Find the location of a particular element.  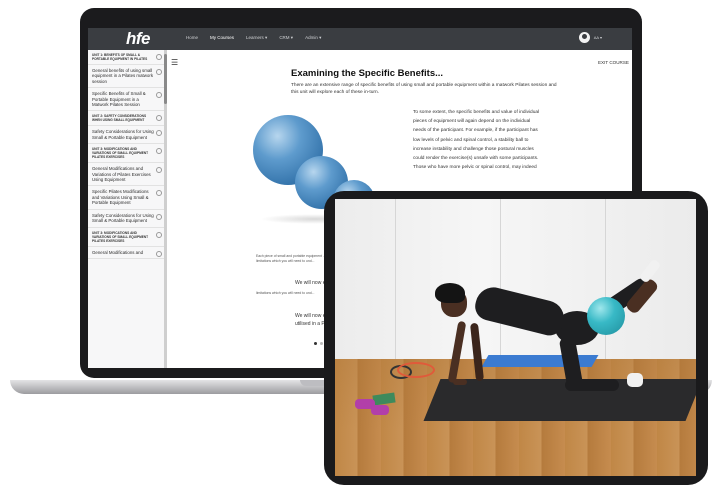

nav-links: Home My Courses Learners ▾ CRM ▾ Admin ▾ is located at coordinates (253, 38).